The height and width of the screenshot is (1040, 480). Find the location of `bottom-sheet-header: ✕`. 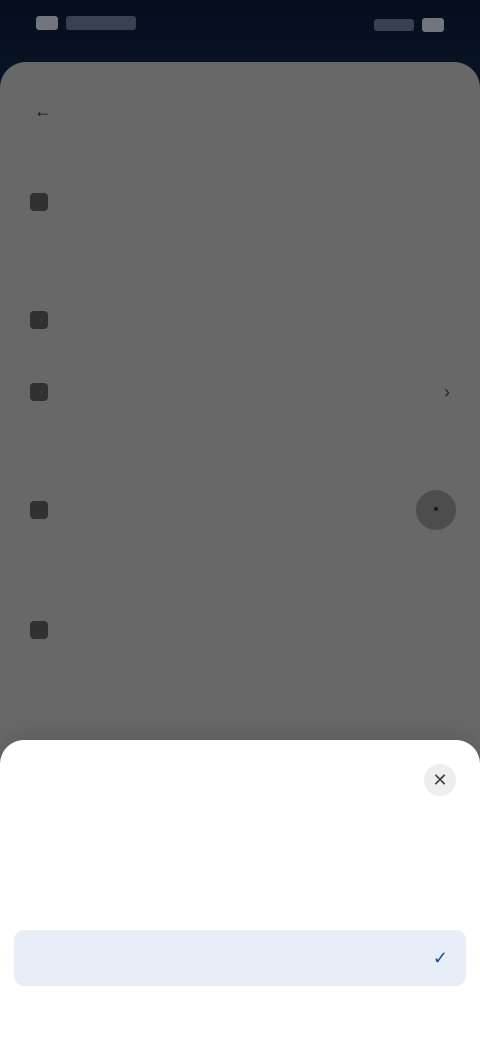

bottom-sheet-header: ✕ is located at coordinates (240, 780).